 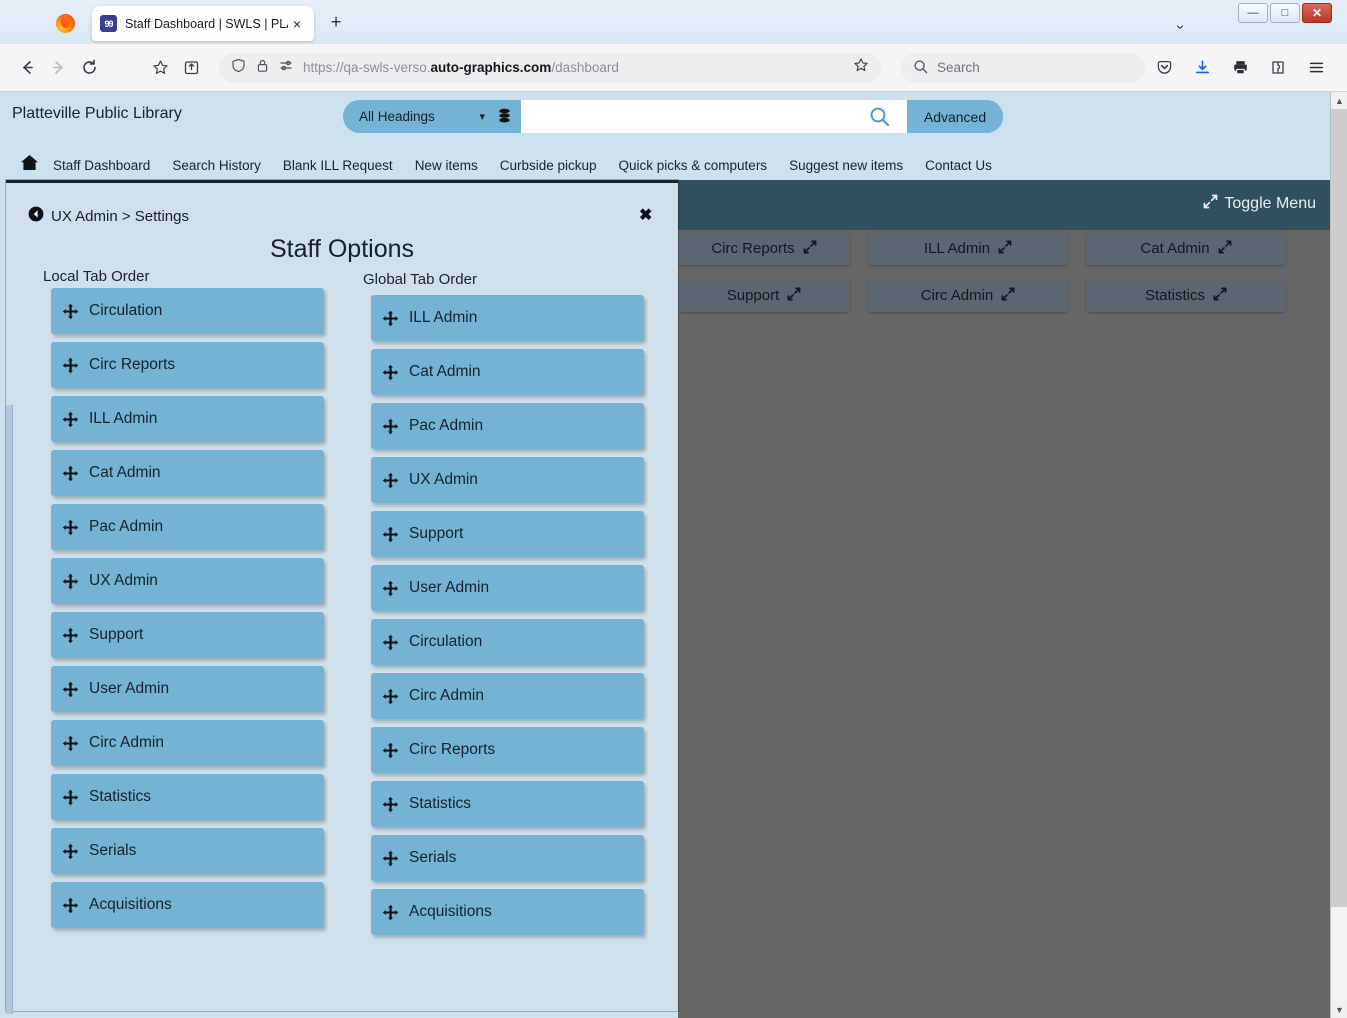 I want to click on page-vertical-scrollbar: ▲ ▼, so click(x=1338, y=555).